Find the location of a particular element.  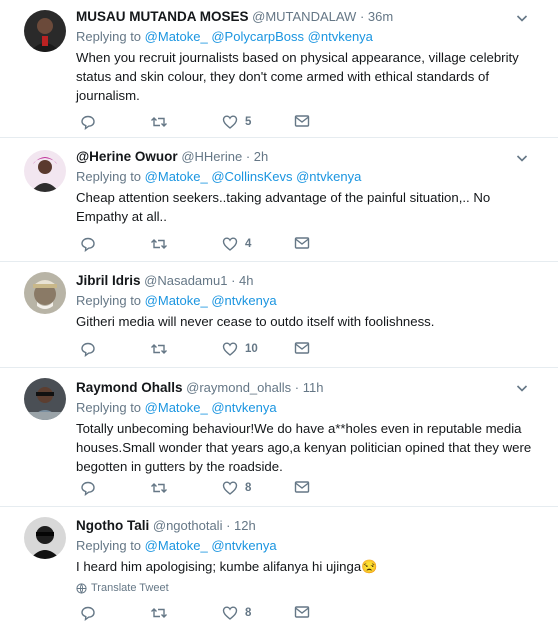

like-count: 10 is located at coordinates (251, 349).